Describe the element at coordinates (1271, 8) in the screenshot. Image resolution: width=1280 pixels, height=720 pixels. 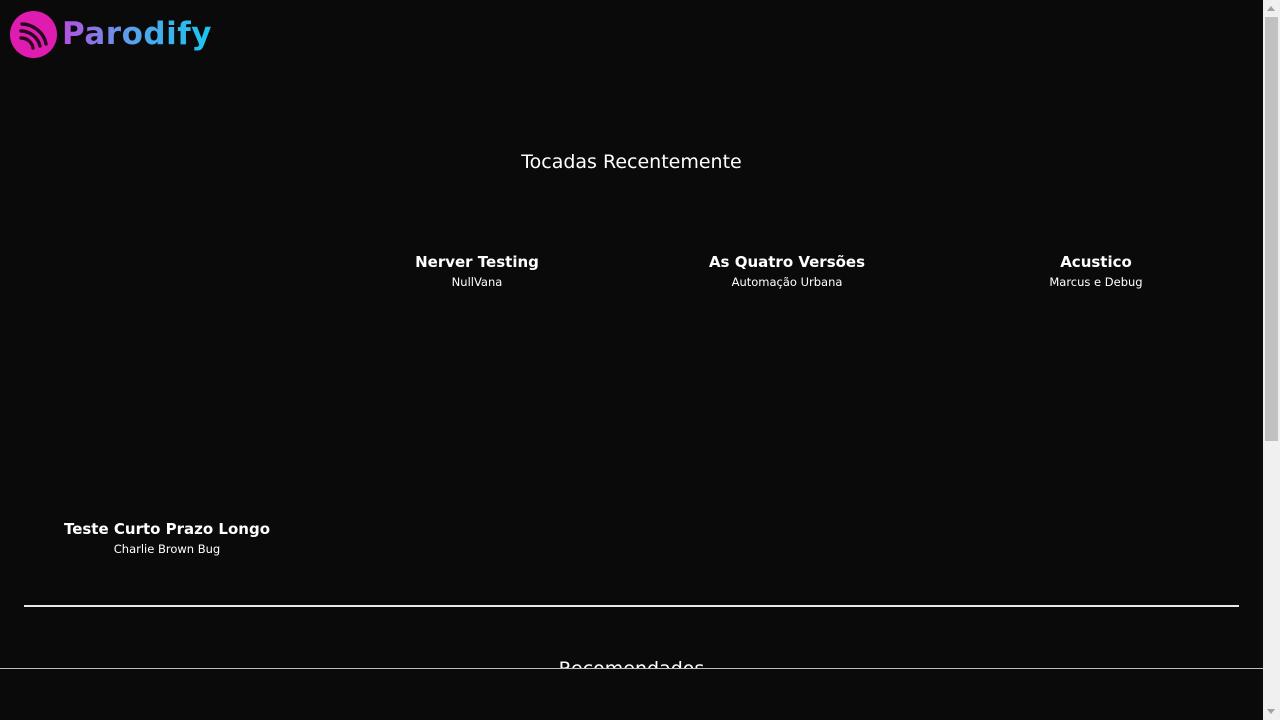
I see `scroll-up-arrow-icon` at that location.